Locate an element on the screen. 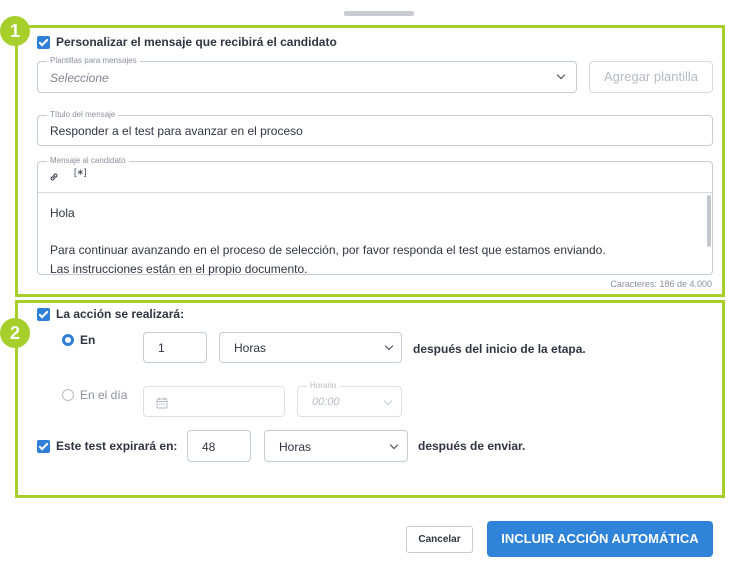 The width and height of the screenshot is (739, 568). expires-suffix: después de enviar. is located at coordinates (472, 446).